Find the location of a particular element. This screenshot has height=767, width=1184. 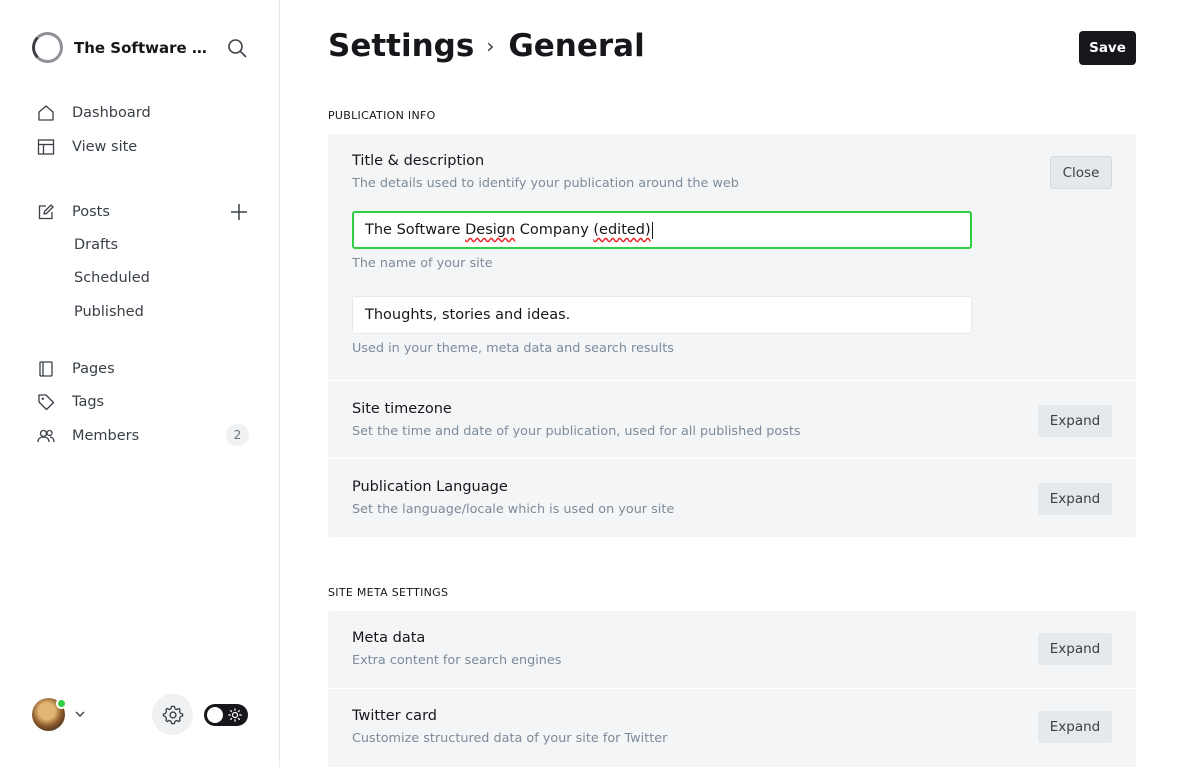

tag-icon is located at coordinates (46, 402).